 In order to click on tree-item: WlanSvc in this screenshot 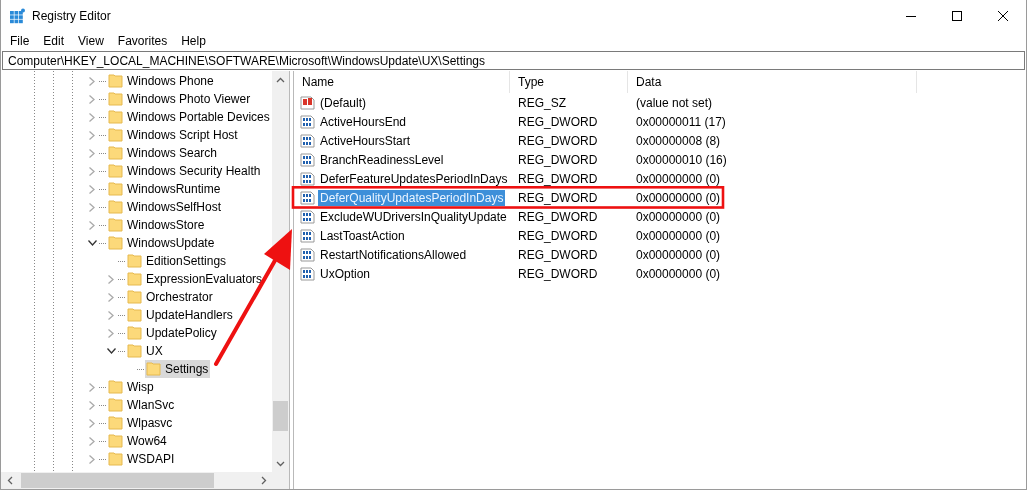, I will do `click(142, 405)`.